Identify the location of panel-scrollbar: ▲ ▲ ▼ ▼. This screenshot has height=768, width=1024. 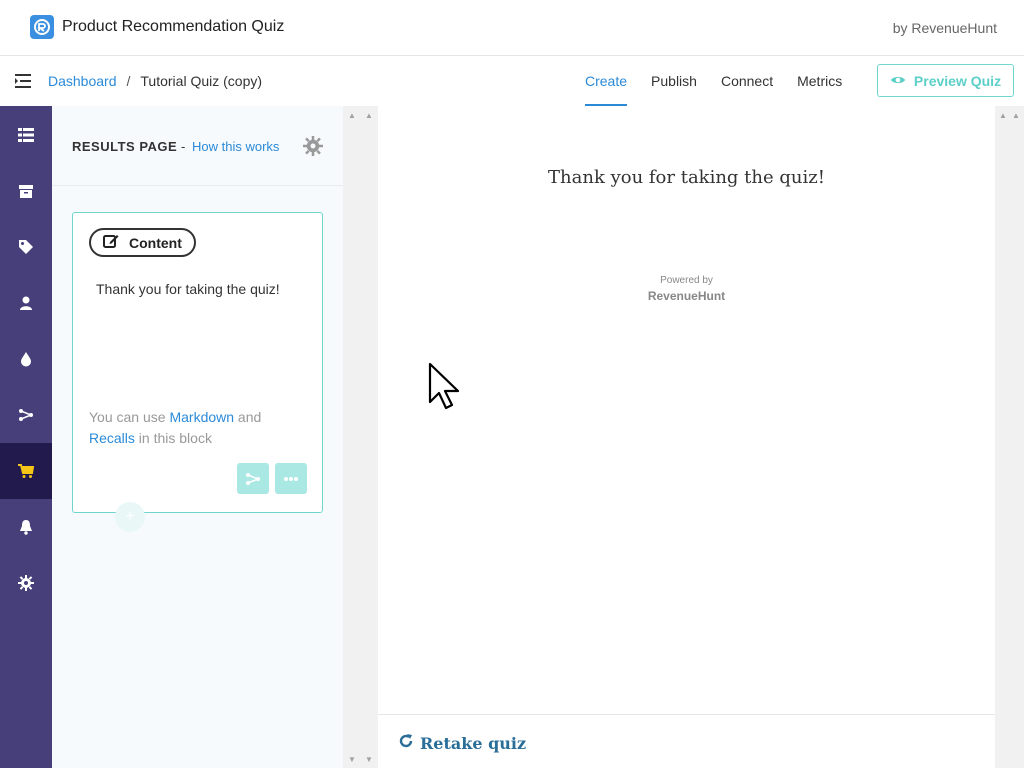
(360, 437).